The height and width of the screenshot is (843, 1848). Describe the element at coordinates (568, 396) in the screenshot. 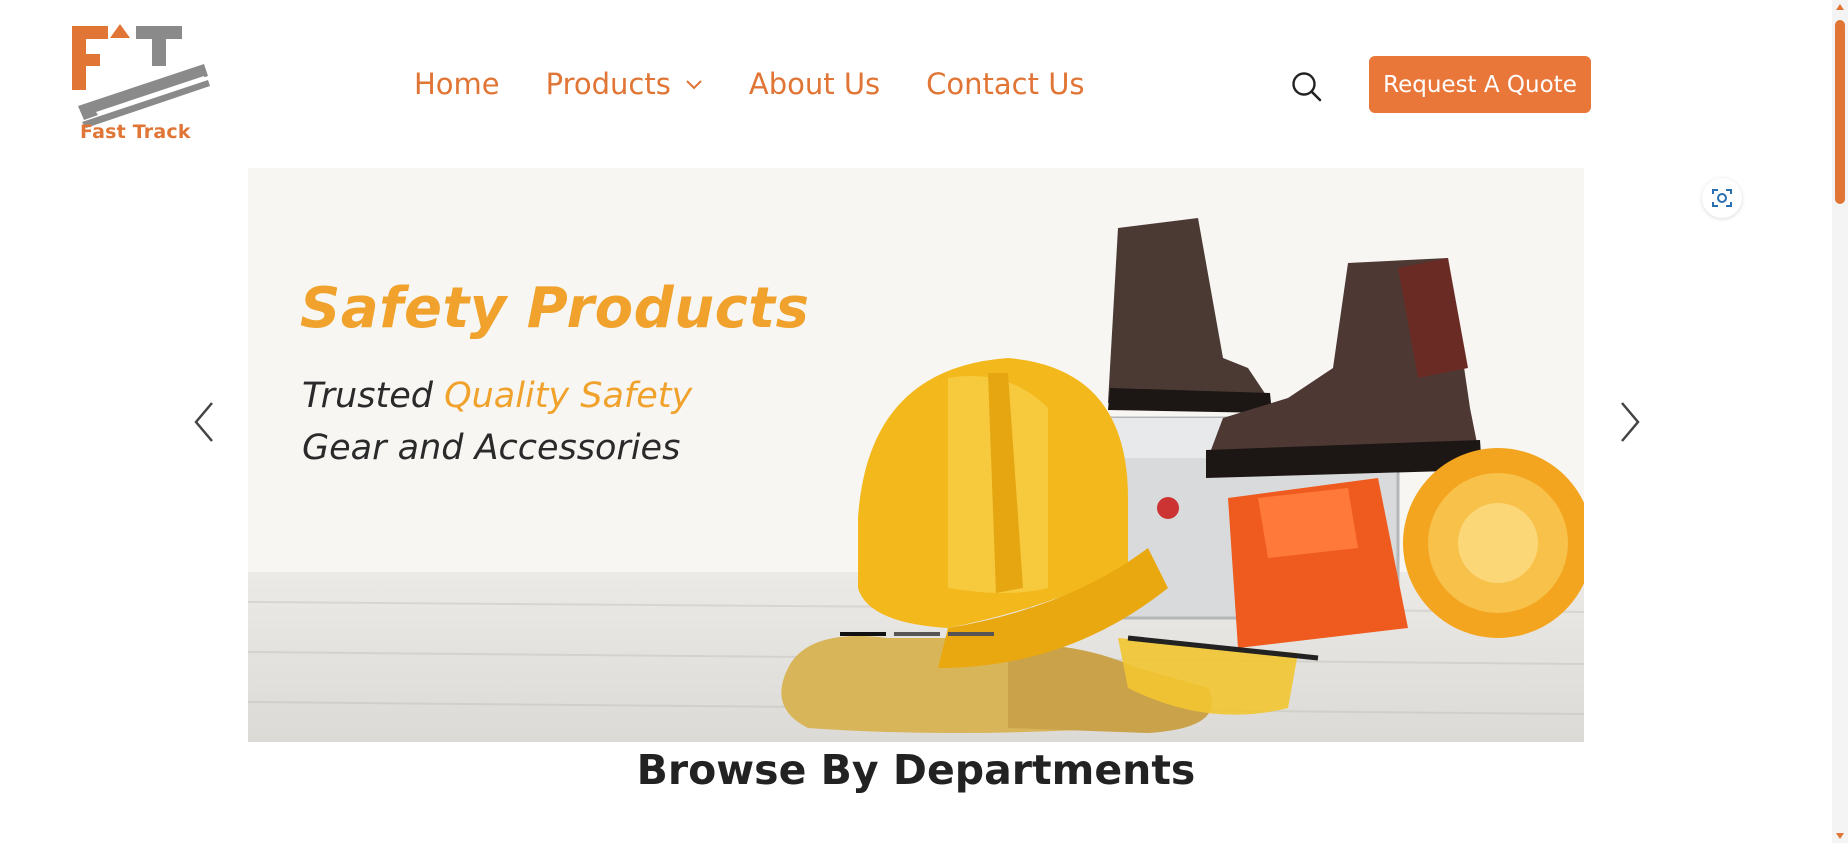

I see `slide-subtitle-accent: Quality Safety` at that location.